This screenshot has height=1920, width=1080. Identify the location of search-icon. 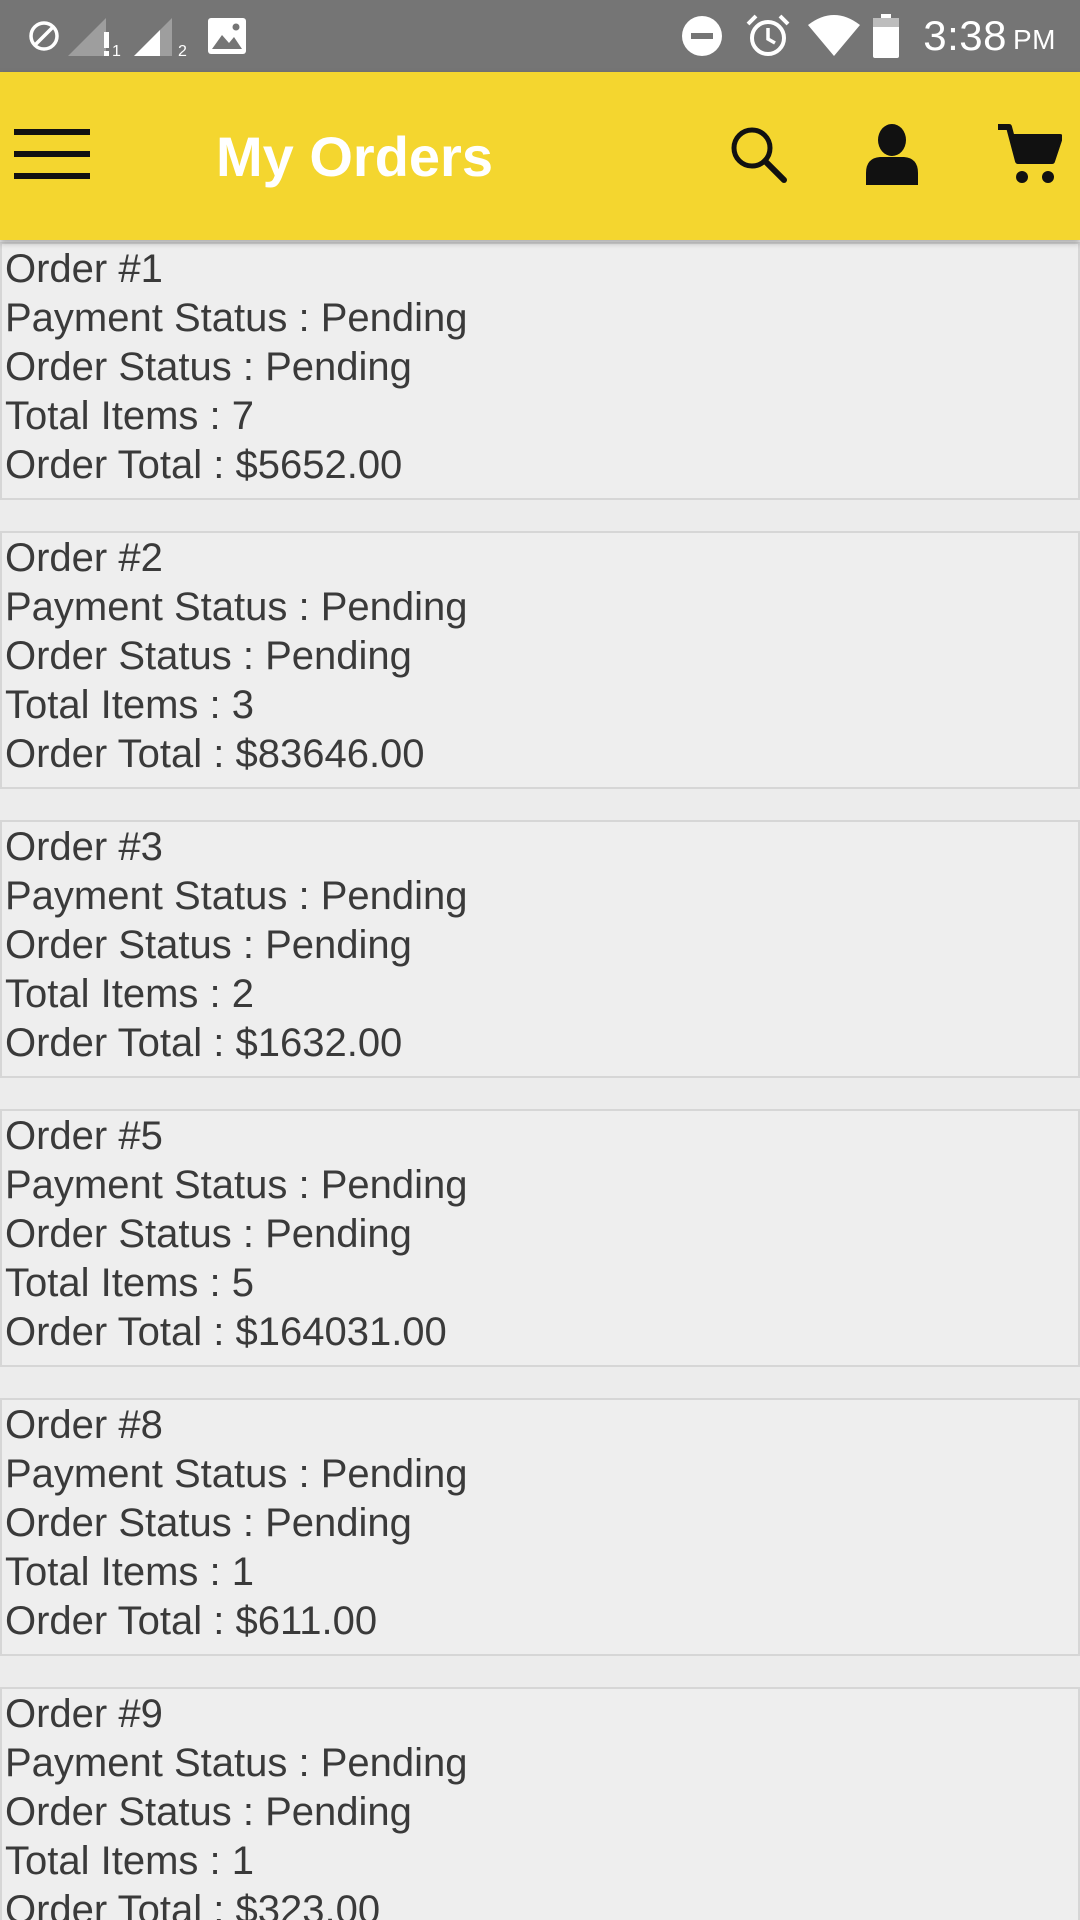
(758, 156).